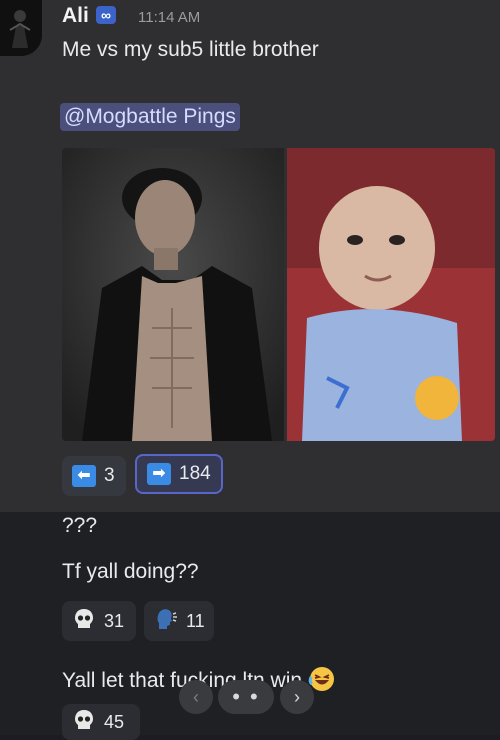 The image size is (500, 740). What do you see at coordinates (297, 697) in the screenshot?
I see `next-button: ›` at bounding box center [297, 697].